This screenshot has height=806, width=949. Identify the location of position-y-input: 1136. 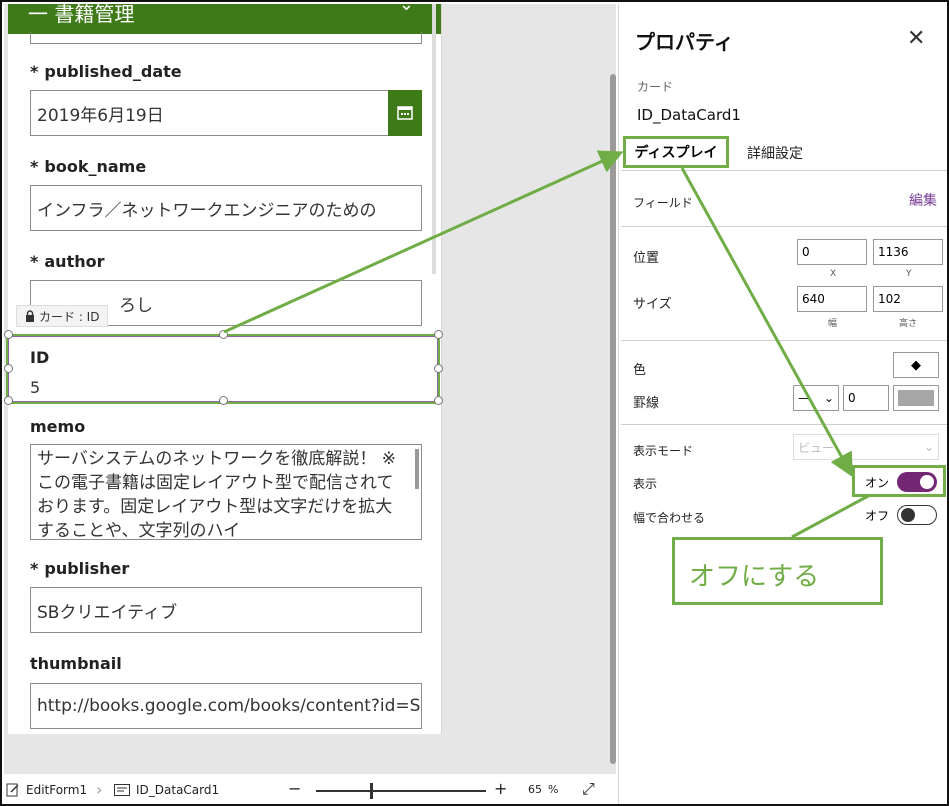
(908, 252).